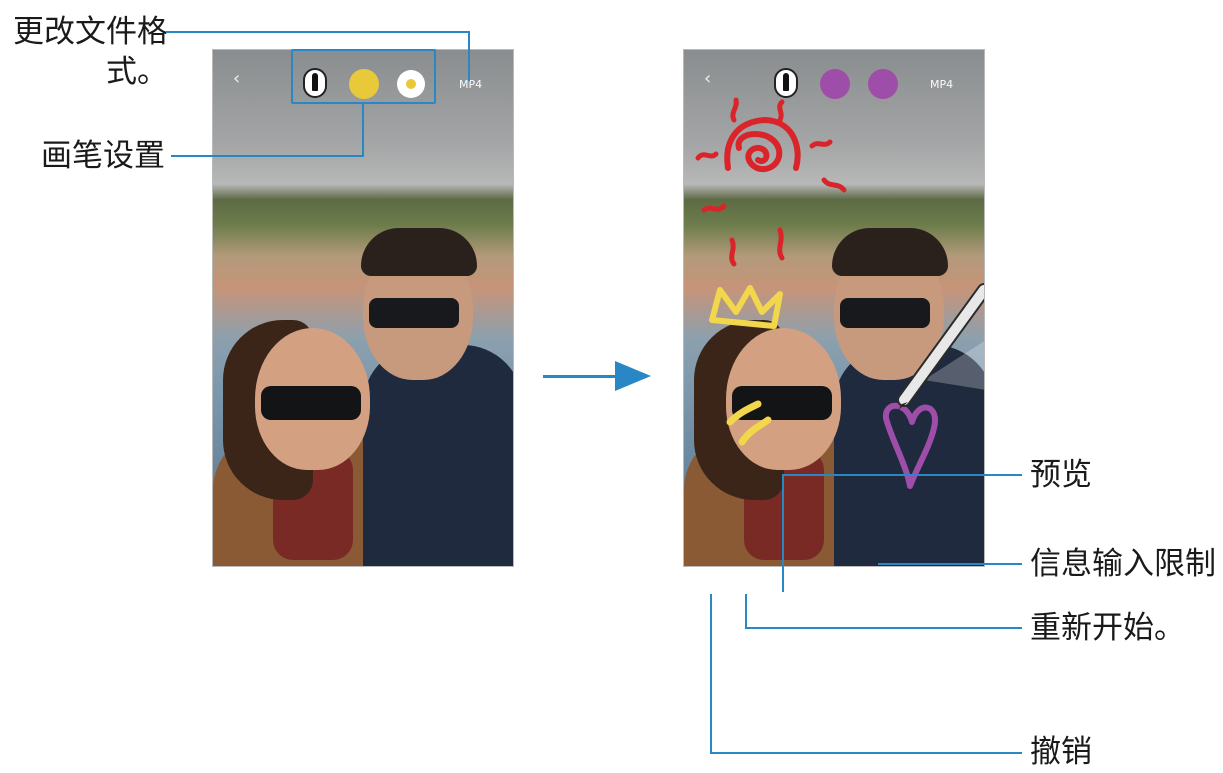 This screenshot has height=773, width=1223. I want to click on label-preview: 预览, so click(1061, 475).